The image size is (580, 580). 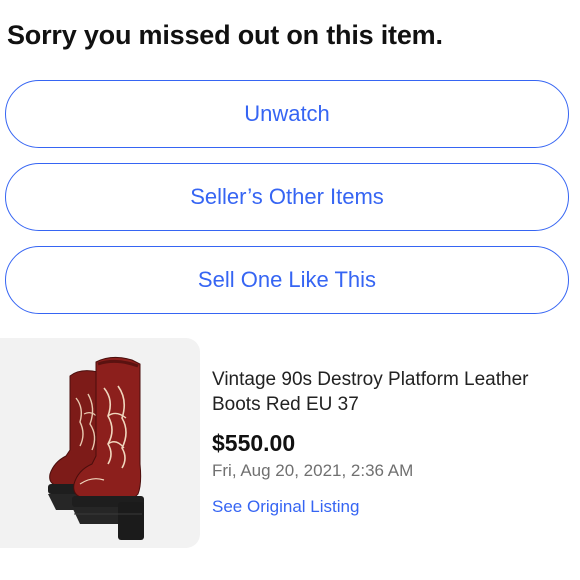 What do you see at coordinates (96, 448) in the screenshot?
I see `boots-photo-icon` at bounding box center [96, 448].